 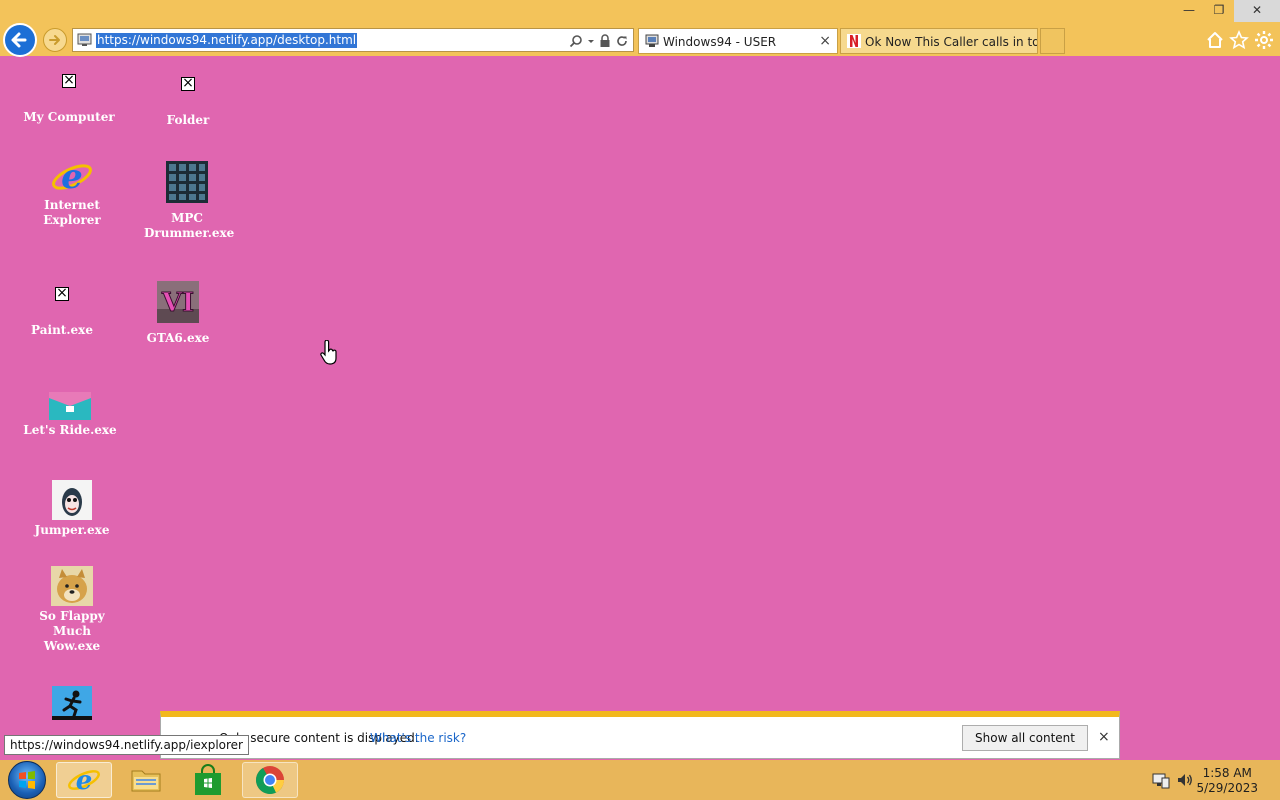 What do you see at coordinates (1025, 738) in the screenshot?
I see `show-all-content-button: Show all content` at bounding box center [1025, 738].